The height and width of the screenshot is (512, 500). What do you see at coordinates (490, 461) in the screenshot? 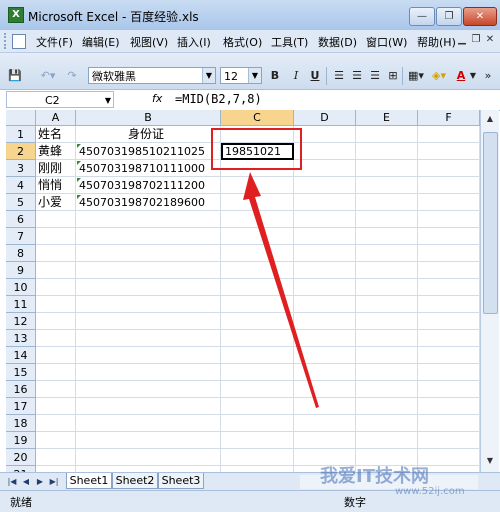
I see `scroll-down-icon: ▼` at bounding box center [490, 461].